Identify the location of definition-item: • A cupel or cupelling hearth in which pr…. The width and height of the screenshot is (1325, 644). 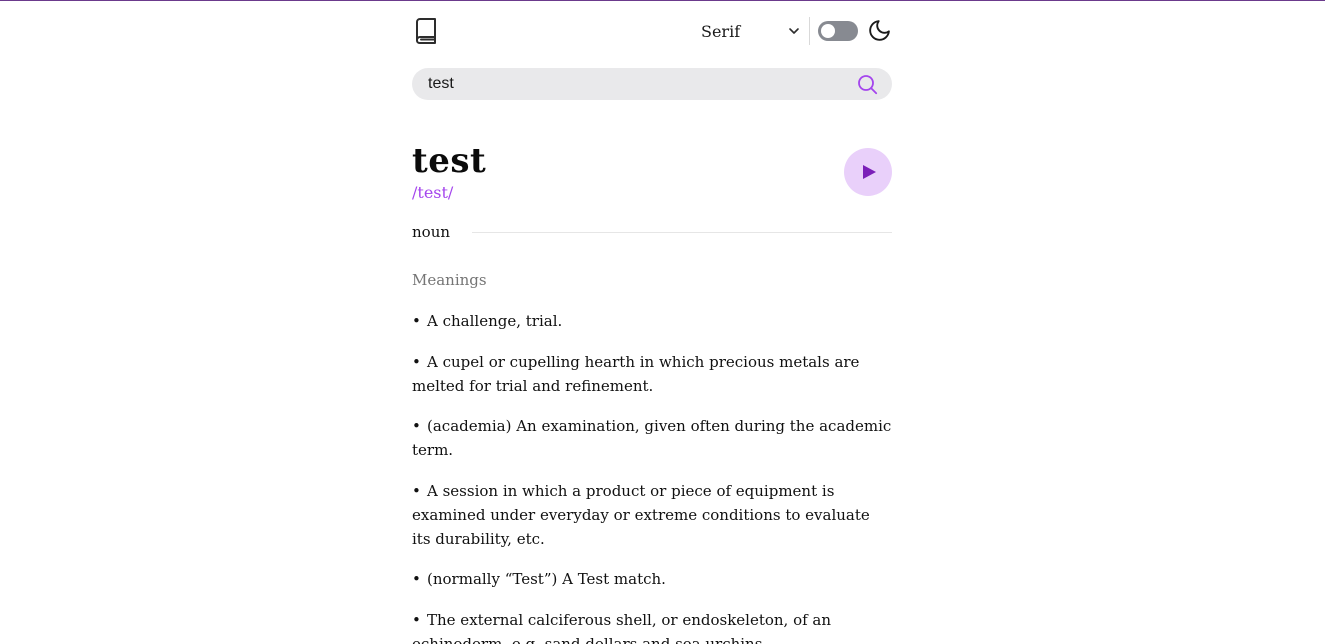
(652, 374).